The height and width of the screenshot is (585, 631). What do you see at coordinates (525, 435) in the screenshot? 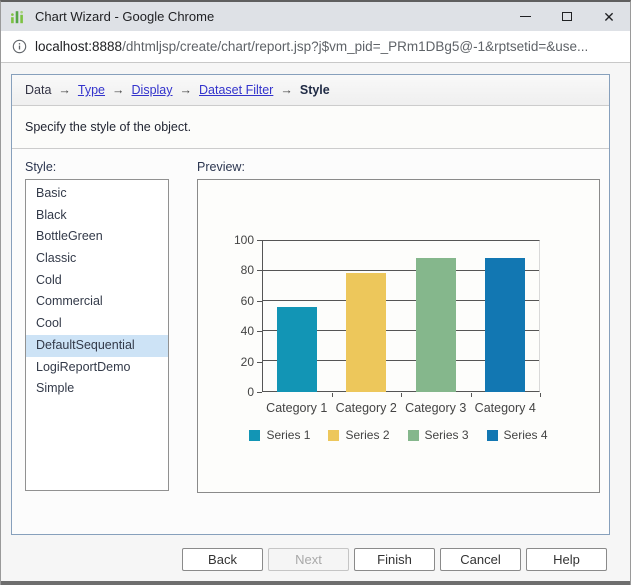
I see `legend-label: Series 4` at bounding box center [525, 435].